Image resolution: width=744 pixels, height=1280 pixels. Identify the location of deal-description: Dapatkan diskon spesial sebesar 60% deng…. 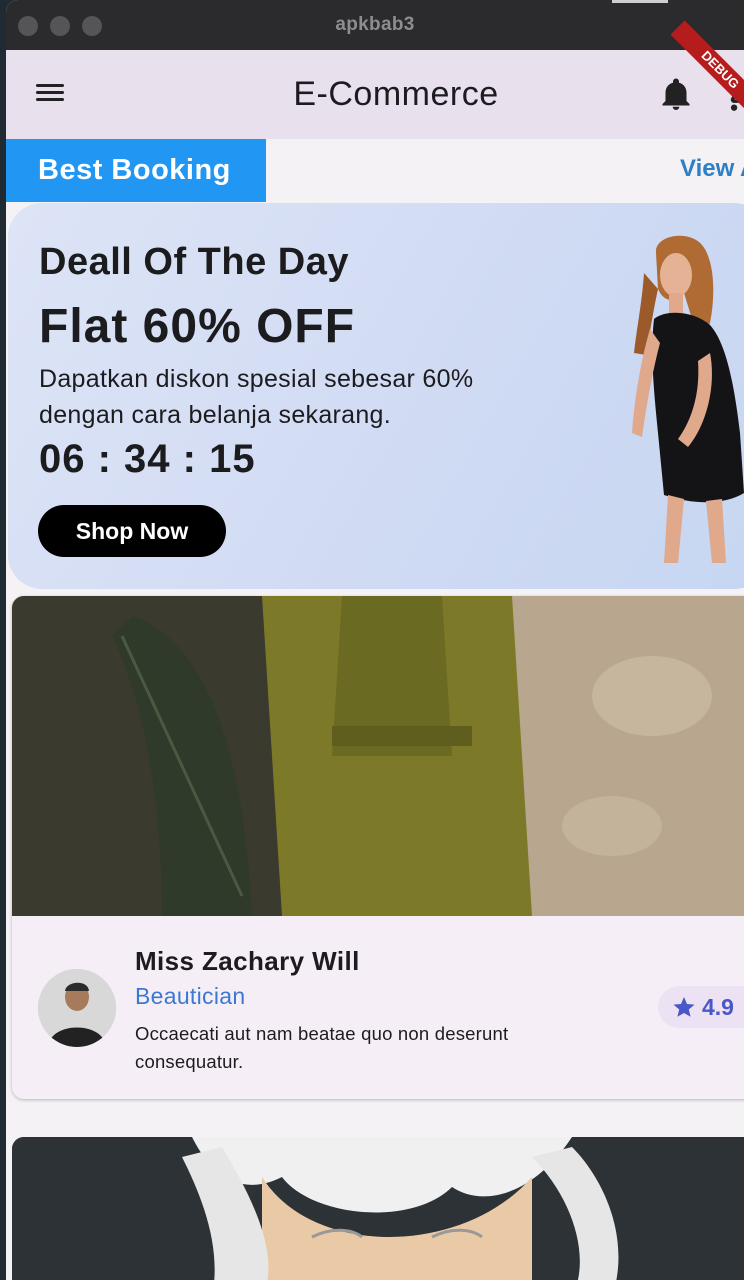
(256, 397).